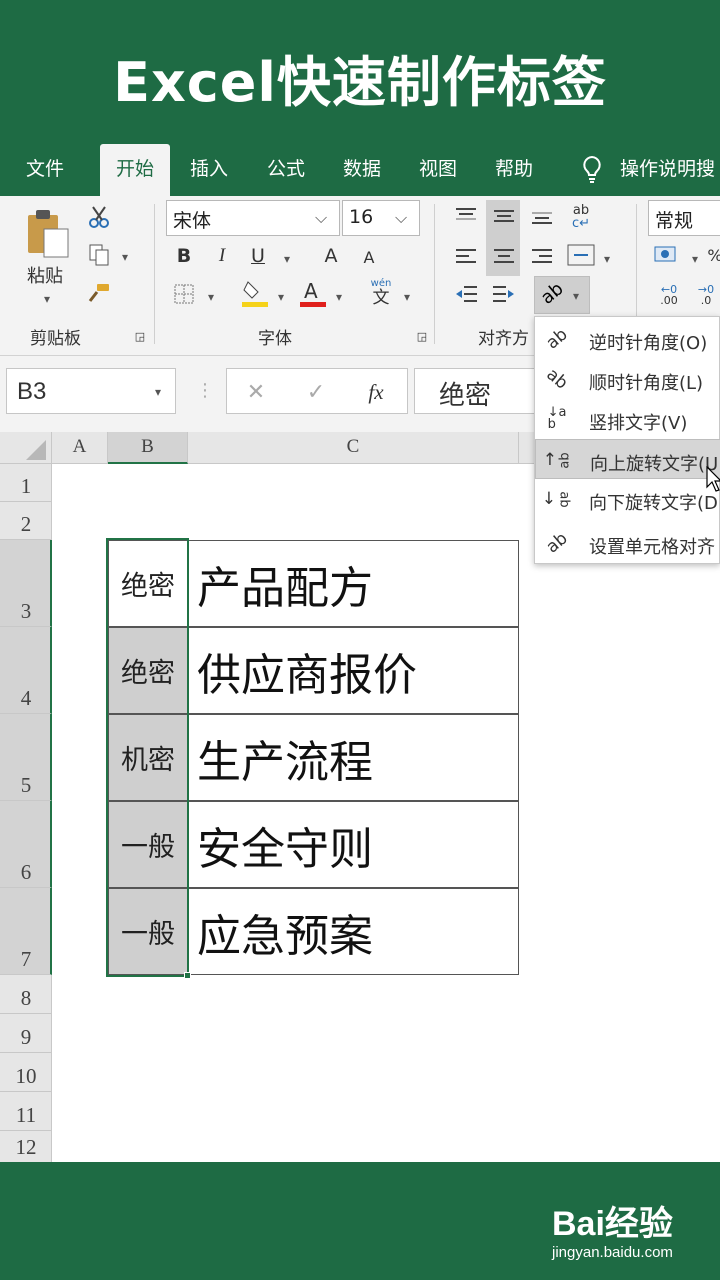 The height and width of the screenshot is (1280, 720). I want to click on align-left-icon, so click(466, 256).